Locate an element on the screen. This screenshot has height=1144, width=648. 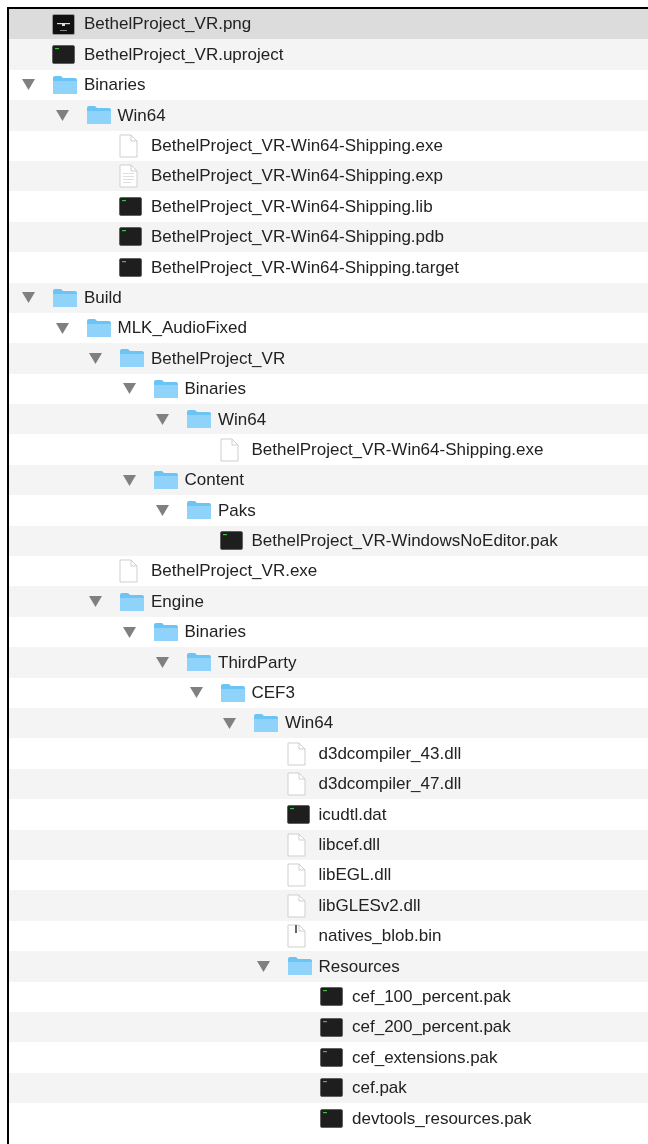
file-row: BethelProject_VR-Win64-Shipping.exp is located at coordinates (328, 176).